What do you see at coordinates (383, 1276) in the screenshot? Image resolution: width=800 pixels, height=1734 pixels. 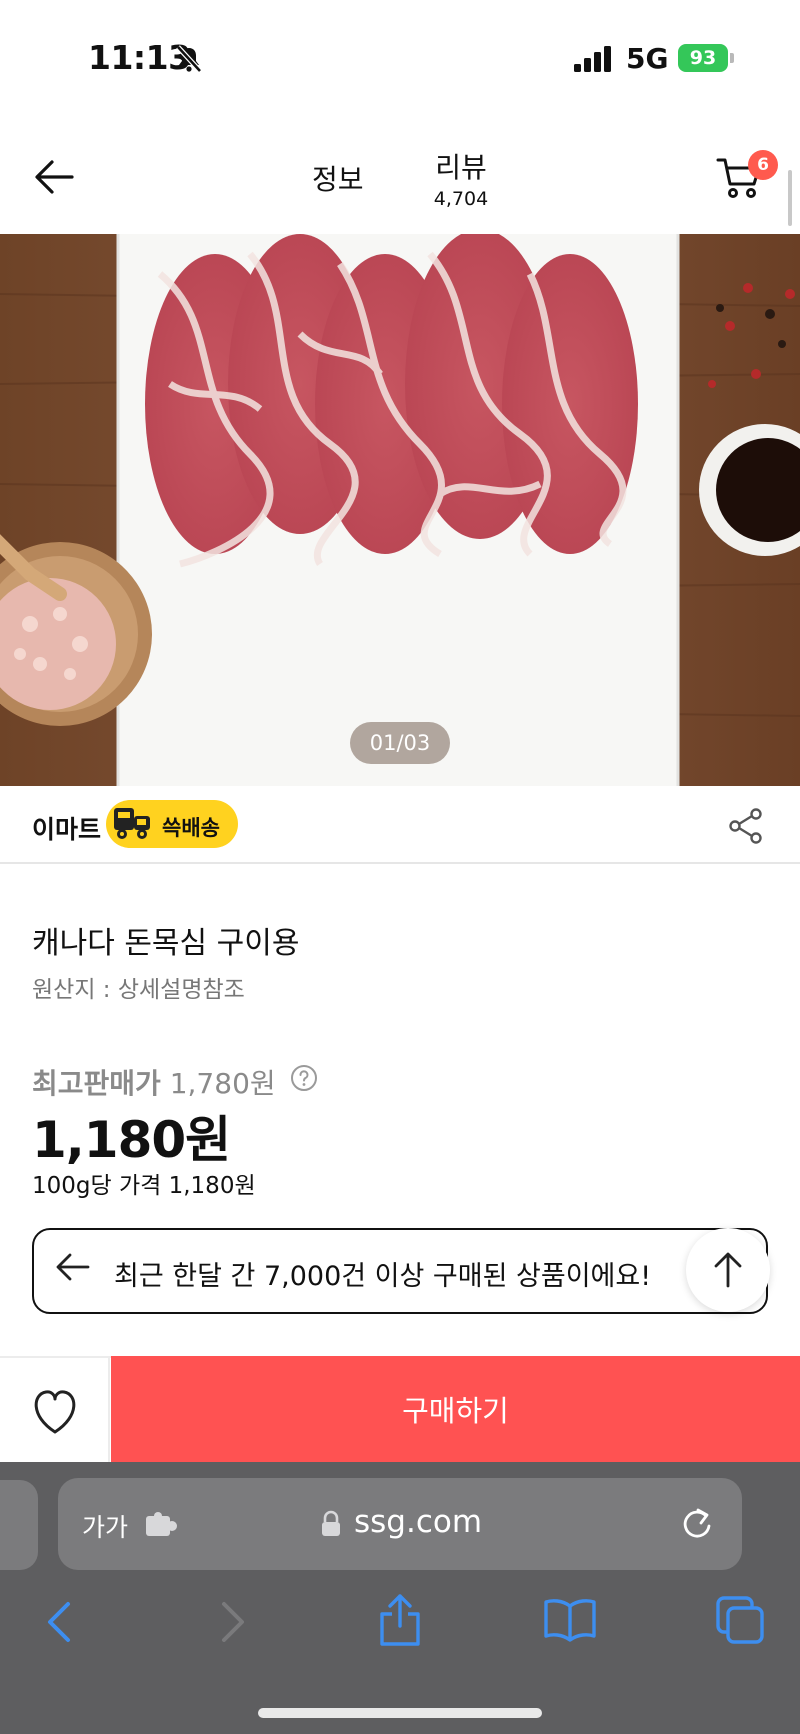 I see `notice-text: 최근 한달 간 7,000건 이상 구매된 상품이에요!` at bounding box center [383, 1276].